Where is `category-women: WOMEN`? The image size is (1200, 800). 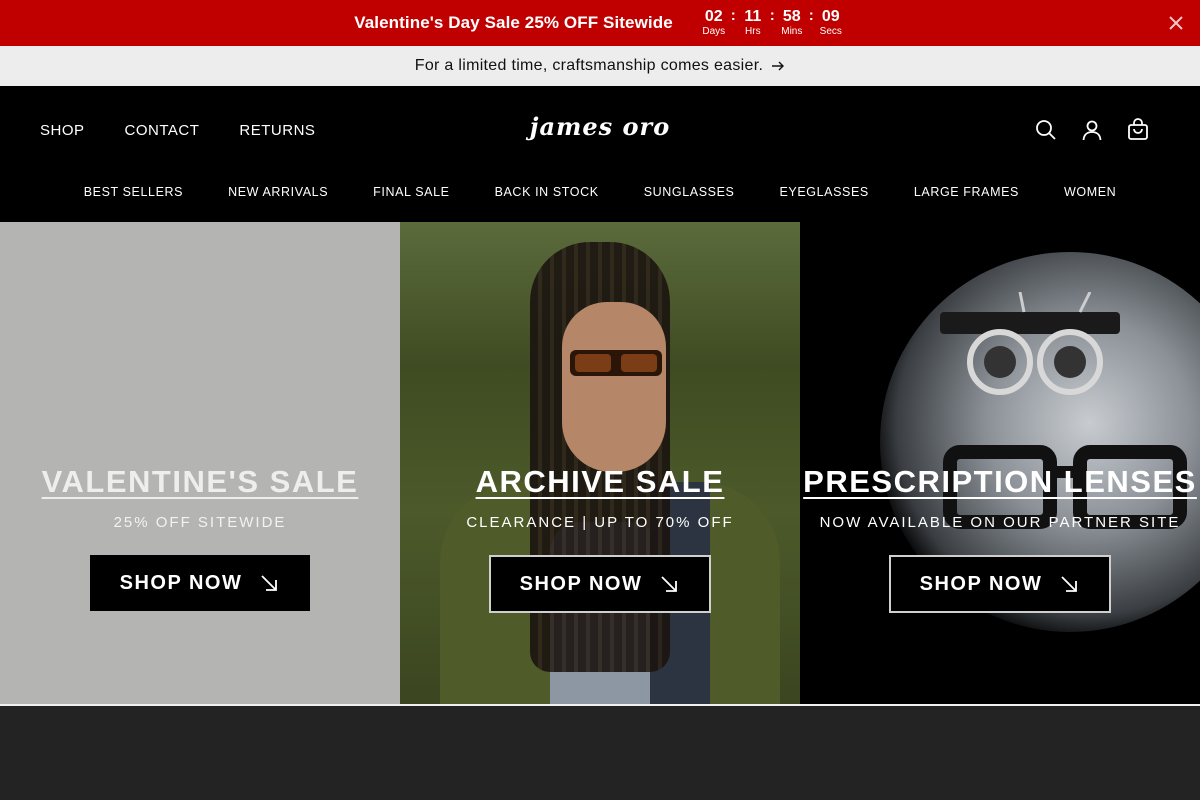 category-women: WOMEN is located at coordinates (1090, 192).